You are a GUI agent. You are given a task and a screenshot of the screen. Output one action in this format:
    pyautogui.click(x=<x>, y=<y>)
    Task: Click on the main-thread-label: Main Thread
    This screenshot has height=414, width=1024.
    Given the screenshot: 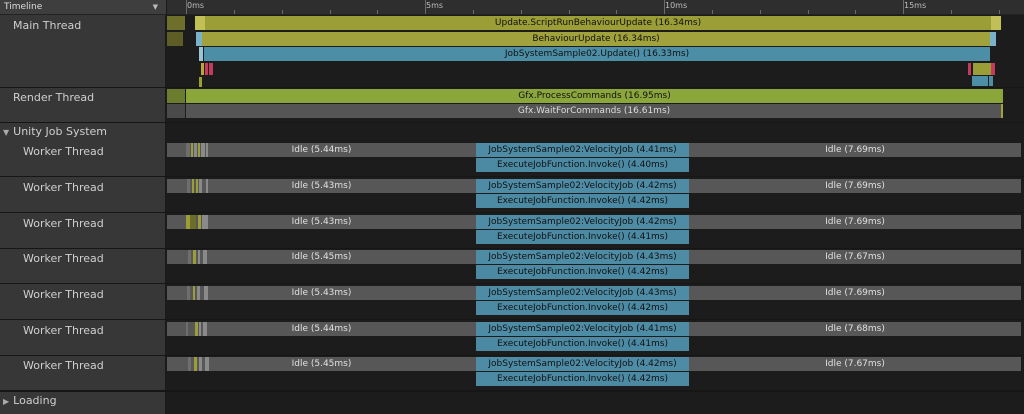 What is the action you would take?
    pyautogui.click(x=47, y=26)
    